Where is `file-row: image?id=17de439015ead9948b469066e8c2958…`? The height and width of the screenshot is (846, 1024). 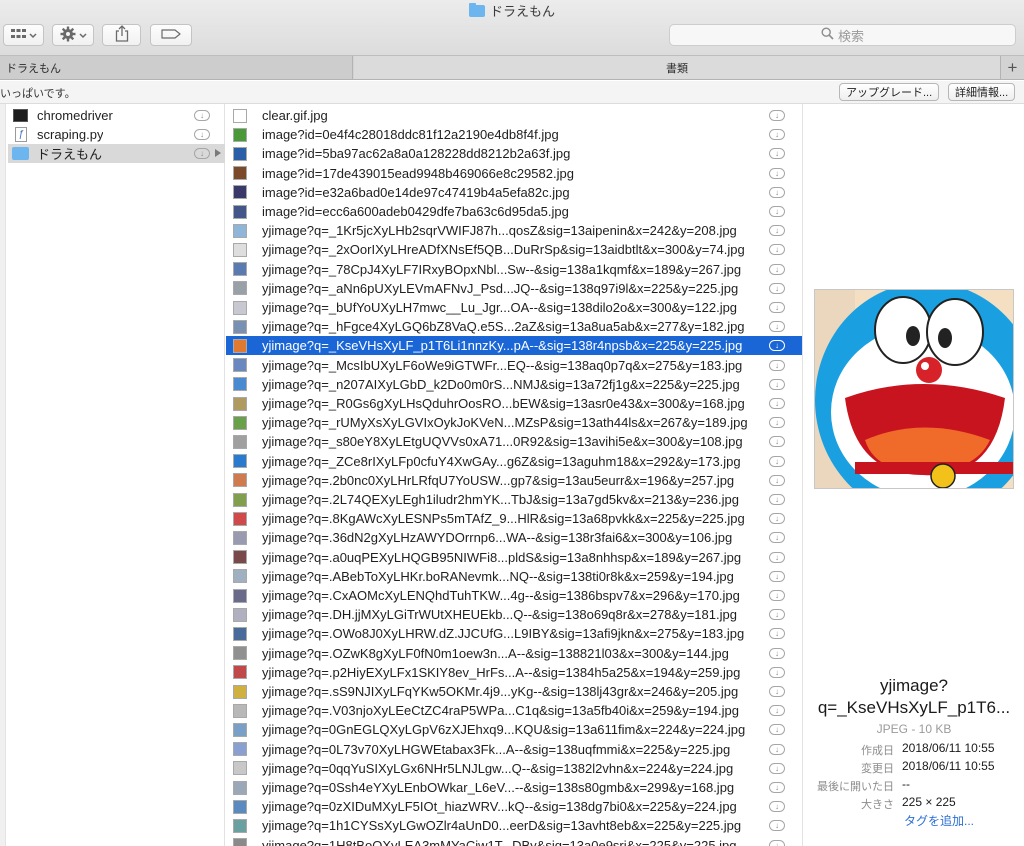 file-row: image?id=17de439015ead9948b469066e8c2958… is located at coordinates (514, 173).